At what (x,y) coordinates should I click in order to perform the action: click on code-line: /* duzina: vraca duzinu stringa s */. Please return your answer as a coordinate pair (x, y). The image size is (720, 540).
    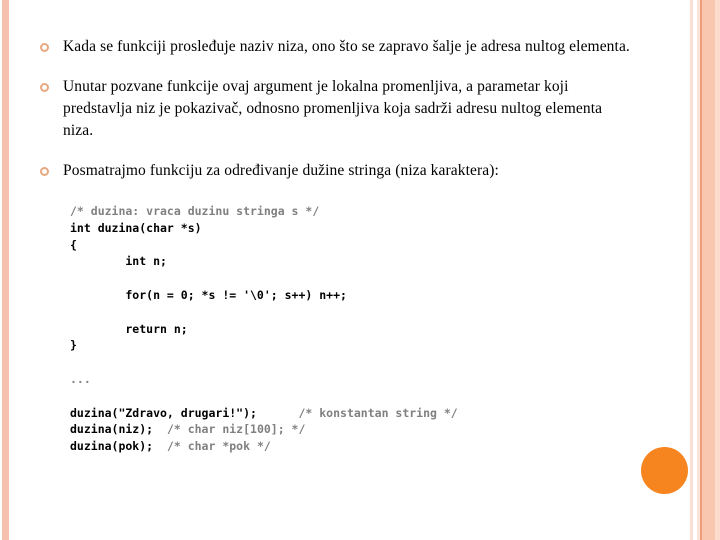
    Looking at the image, I should click on (264, 211).